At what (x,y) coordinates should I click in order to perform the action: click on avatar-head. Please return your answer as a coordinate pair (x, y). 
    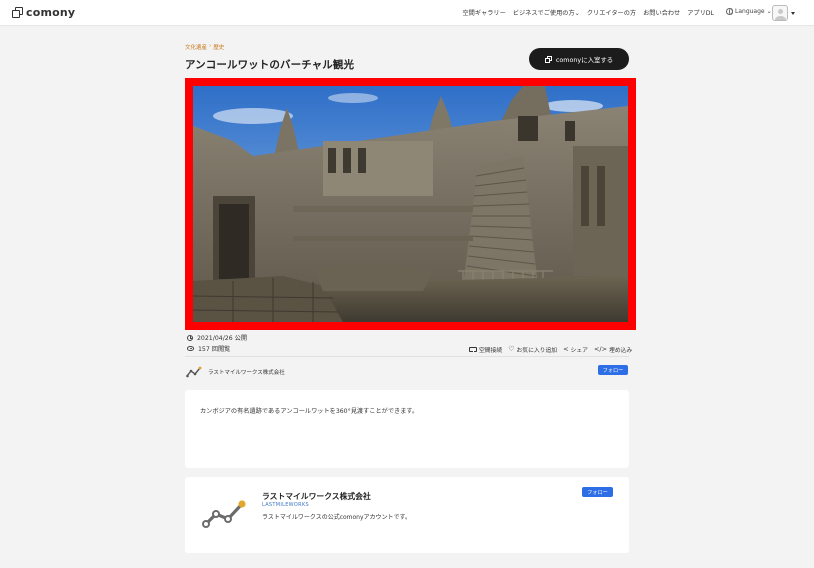
    Looking at the image, I should click on (780, 11).